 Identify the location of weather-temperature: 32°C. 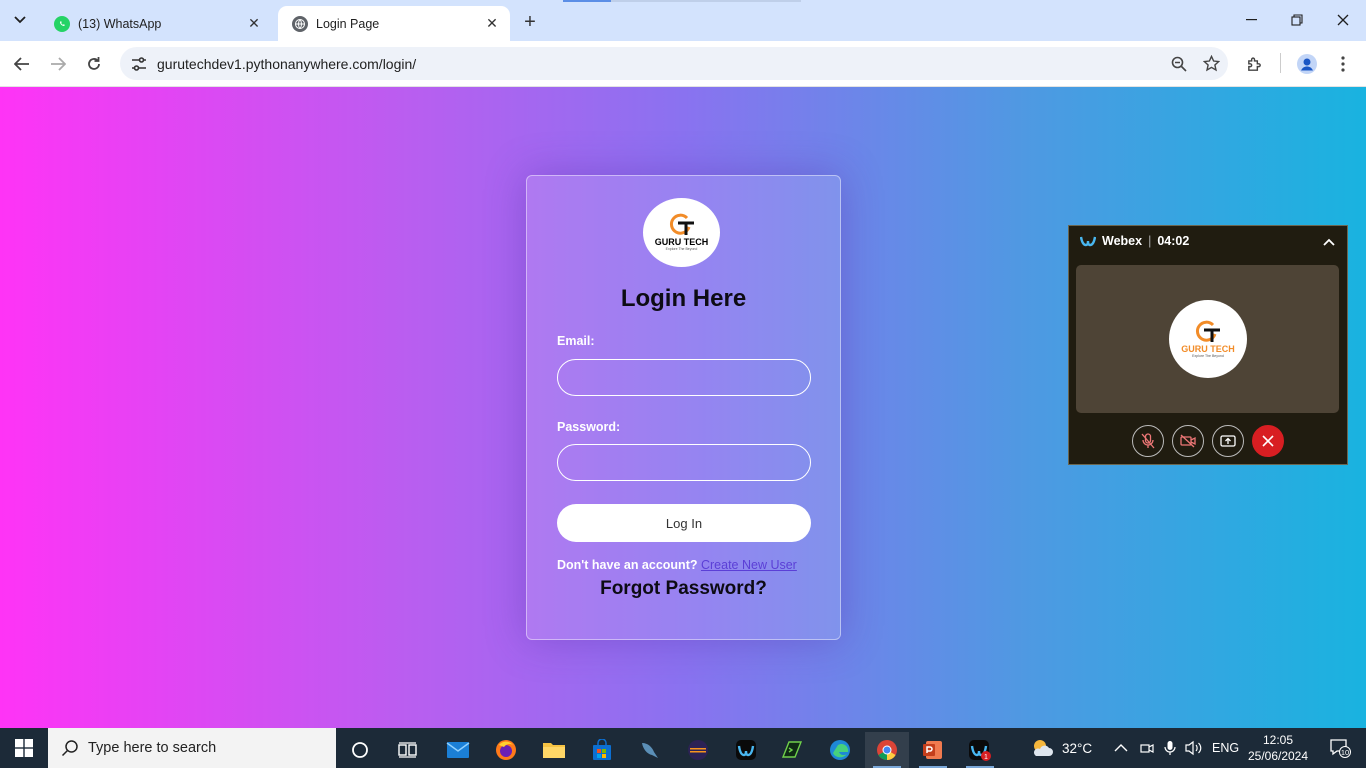
(1077, 748).